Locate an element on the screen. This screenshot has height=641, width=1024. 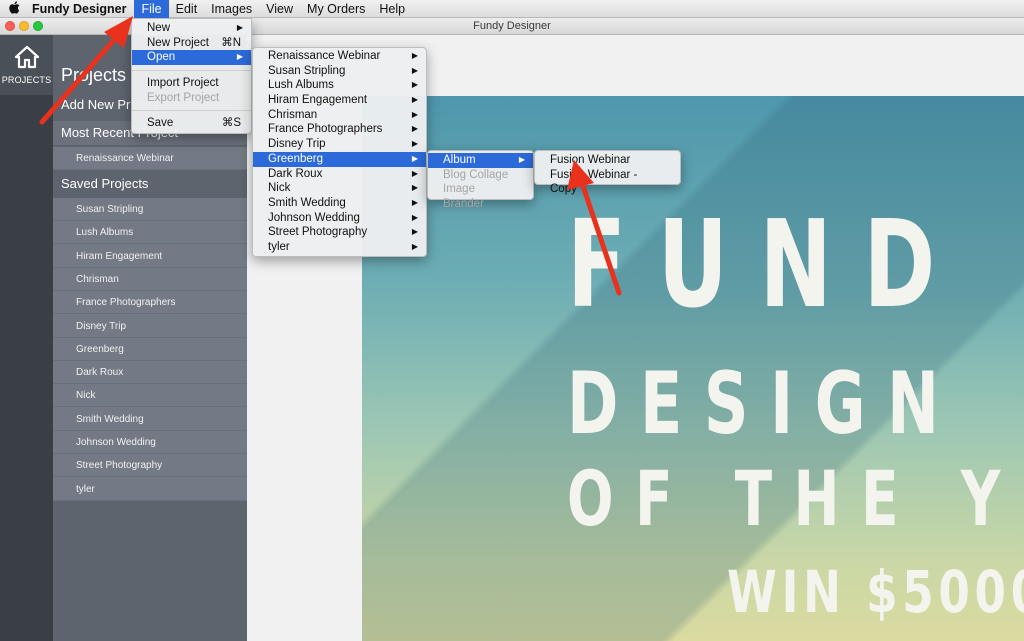
saved-project-item: Chrisman is located at coordinates (150, 279).